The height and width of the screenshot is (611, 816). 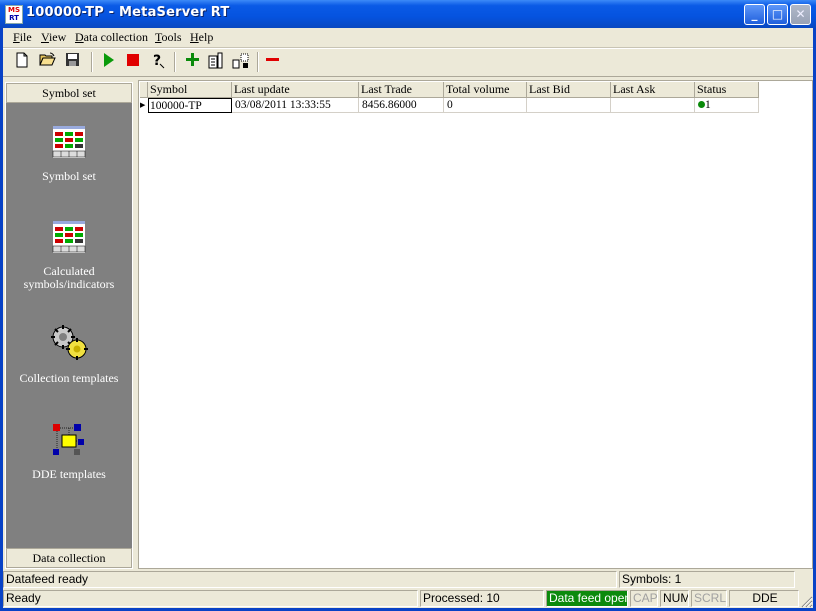 I want to click on cell-last-ask, so click(x=653, y=105).